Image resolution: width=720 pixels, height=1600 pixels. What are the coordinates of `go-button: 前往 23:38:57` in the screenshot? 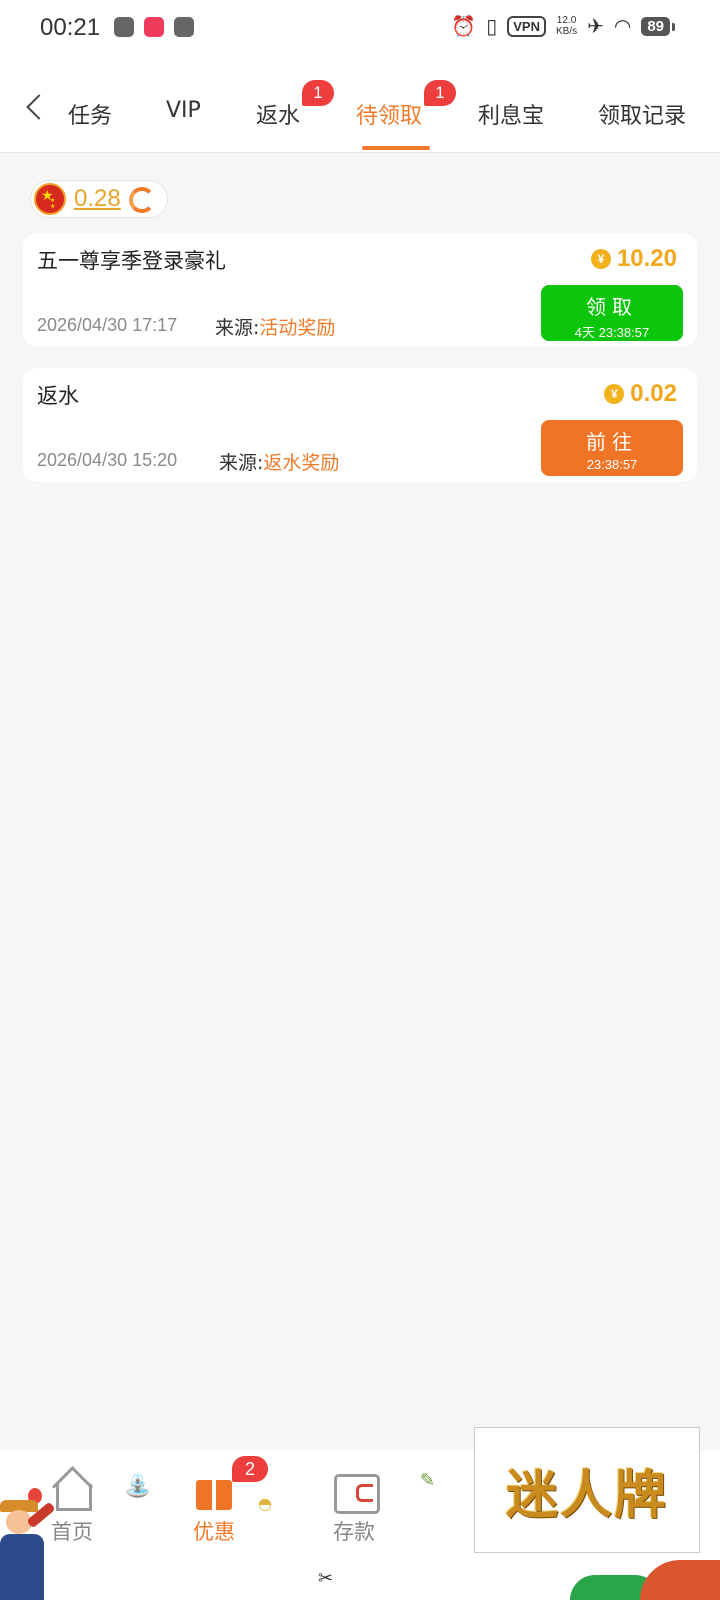 It's located at (612, 448).